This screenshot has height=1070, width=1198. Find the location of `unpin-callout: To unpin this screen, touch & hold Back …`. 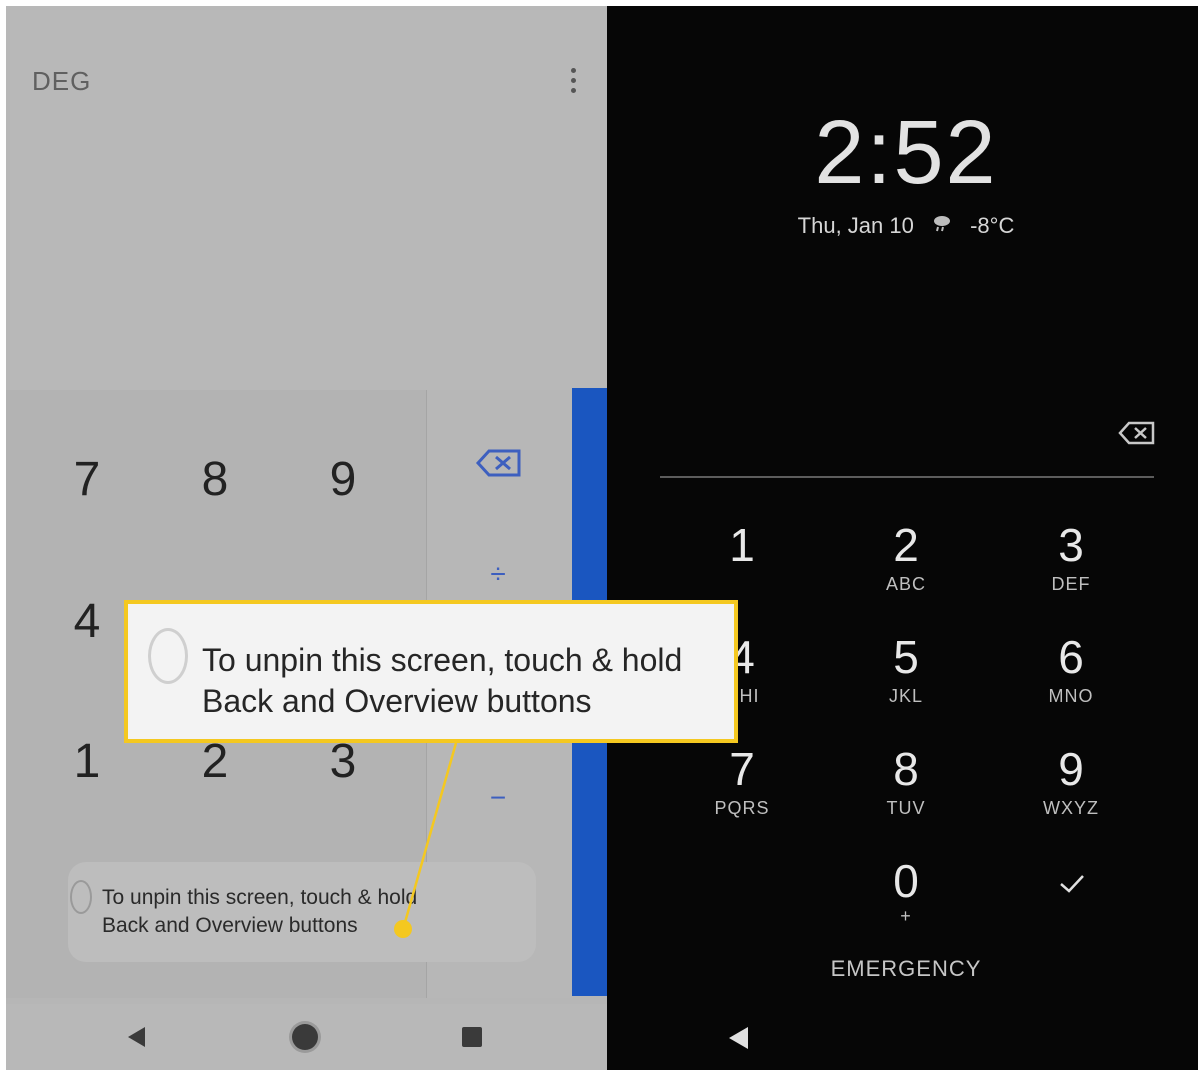

unpin-callout: To unpin this screen, touch & hold Back … is located at coordinates (431, 671).